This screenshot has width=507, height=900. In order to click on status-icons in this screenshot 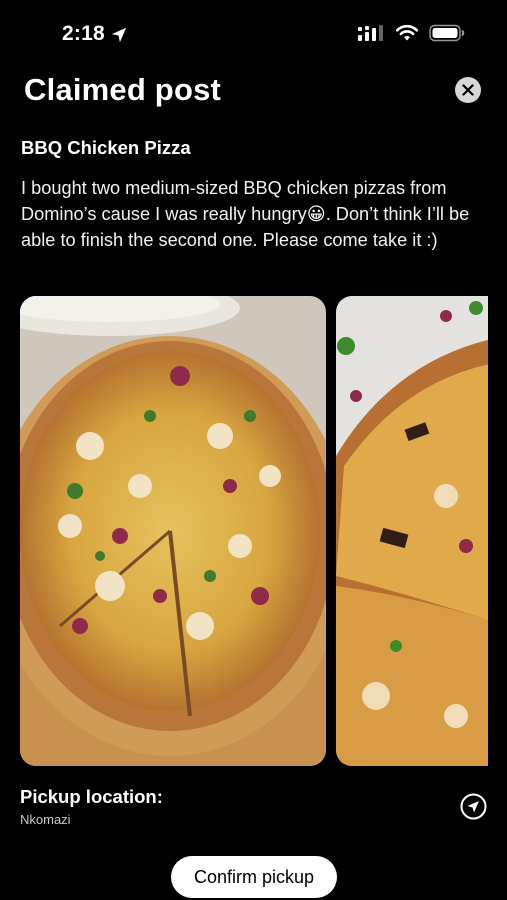, I will do `click(411, 33)`.